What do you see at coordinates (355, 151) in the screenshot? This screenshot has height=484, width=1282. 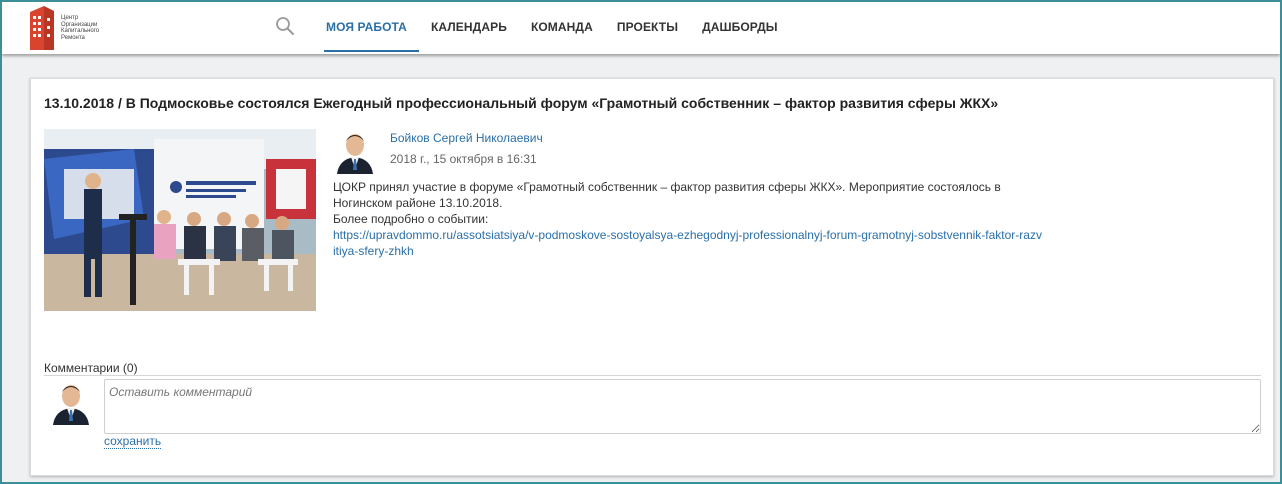 I see `author-avatar` at bounding box center [355, 151].